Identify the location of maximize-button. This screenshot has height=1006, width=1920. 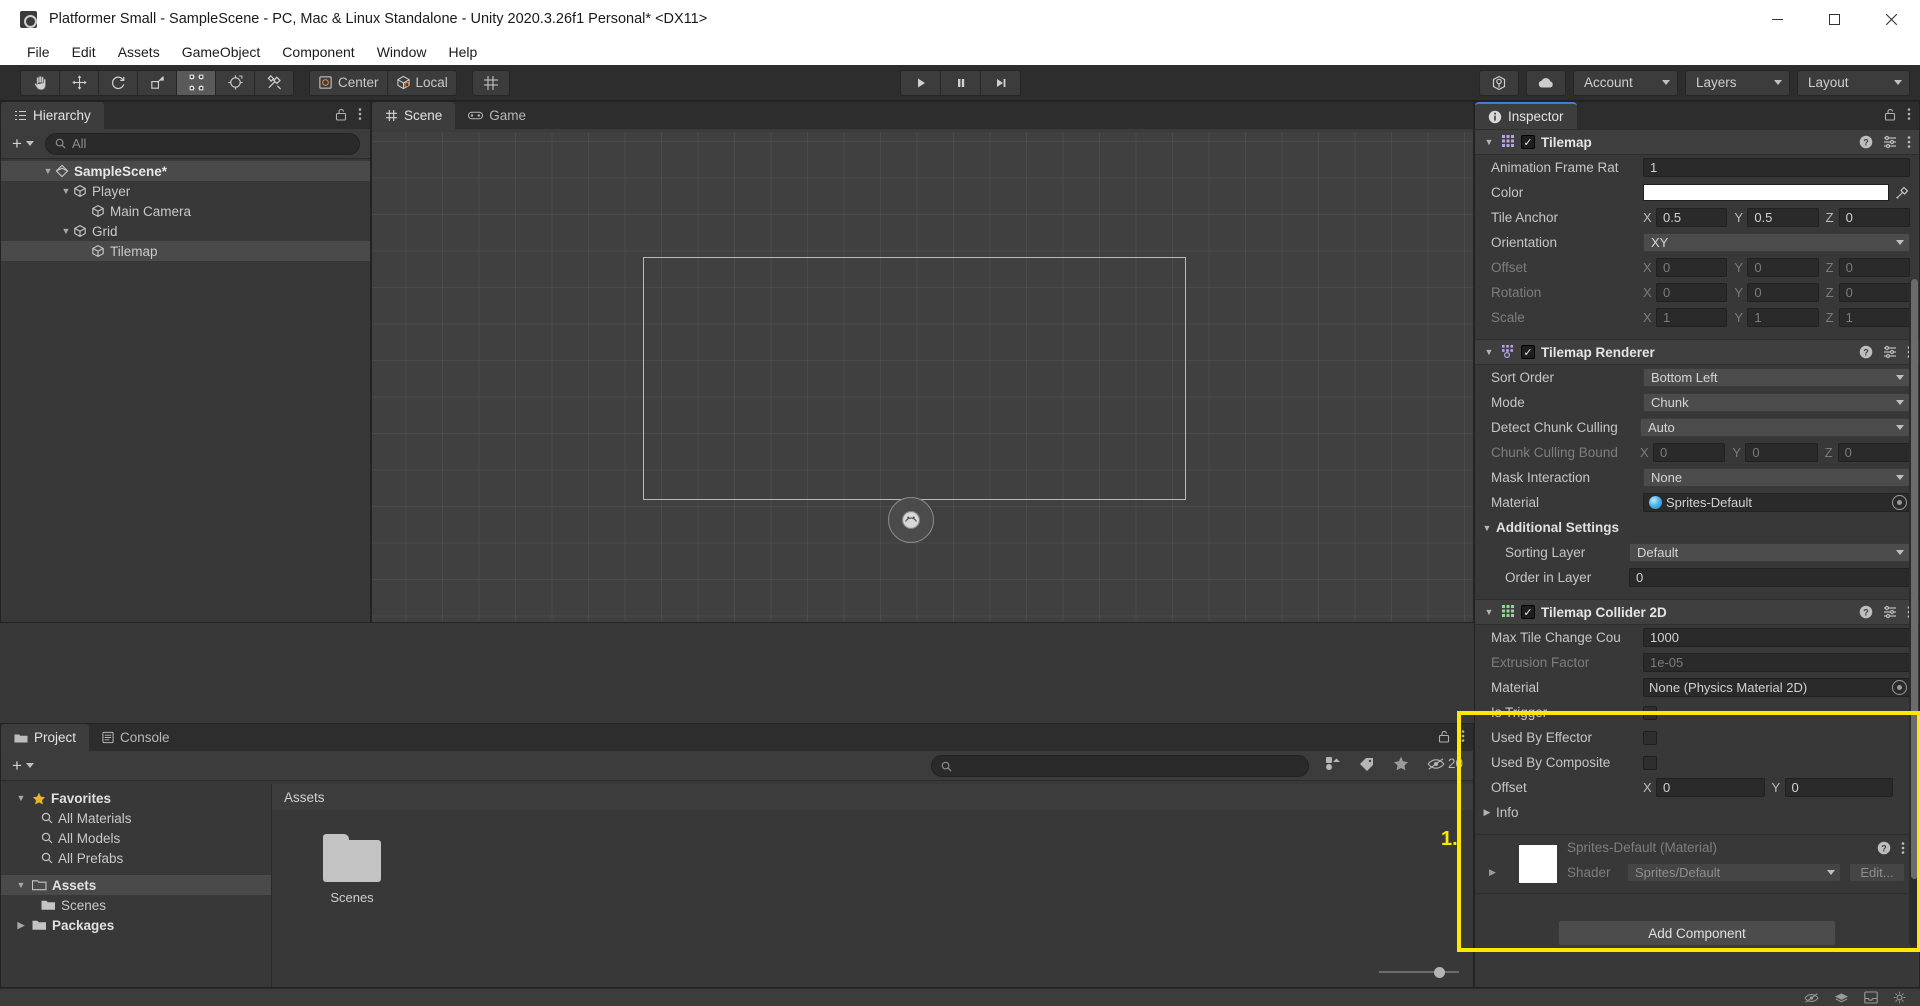
(1834, 19).